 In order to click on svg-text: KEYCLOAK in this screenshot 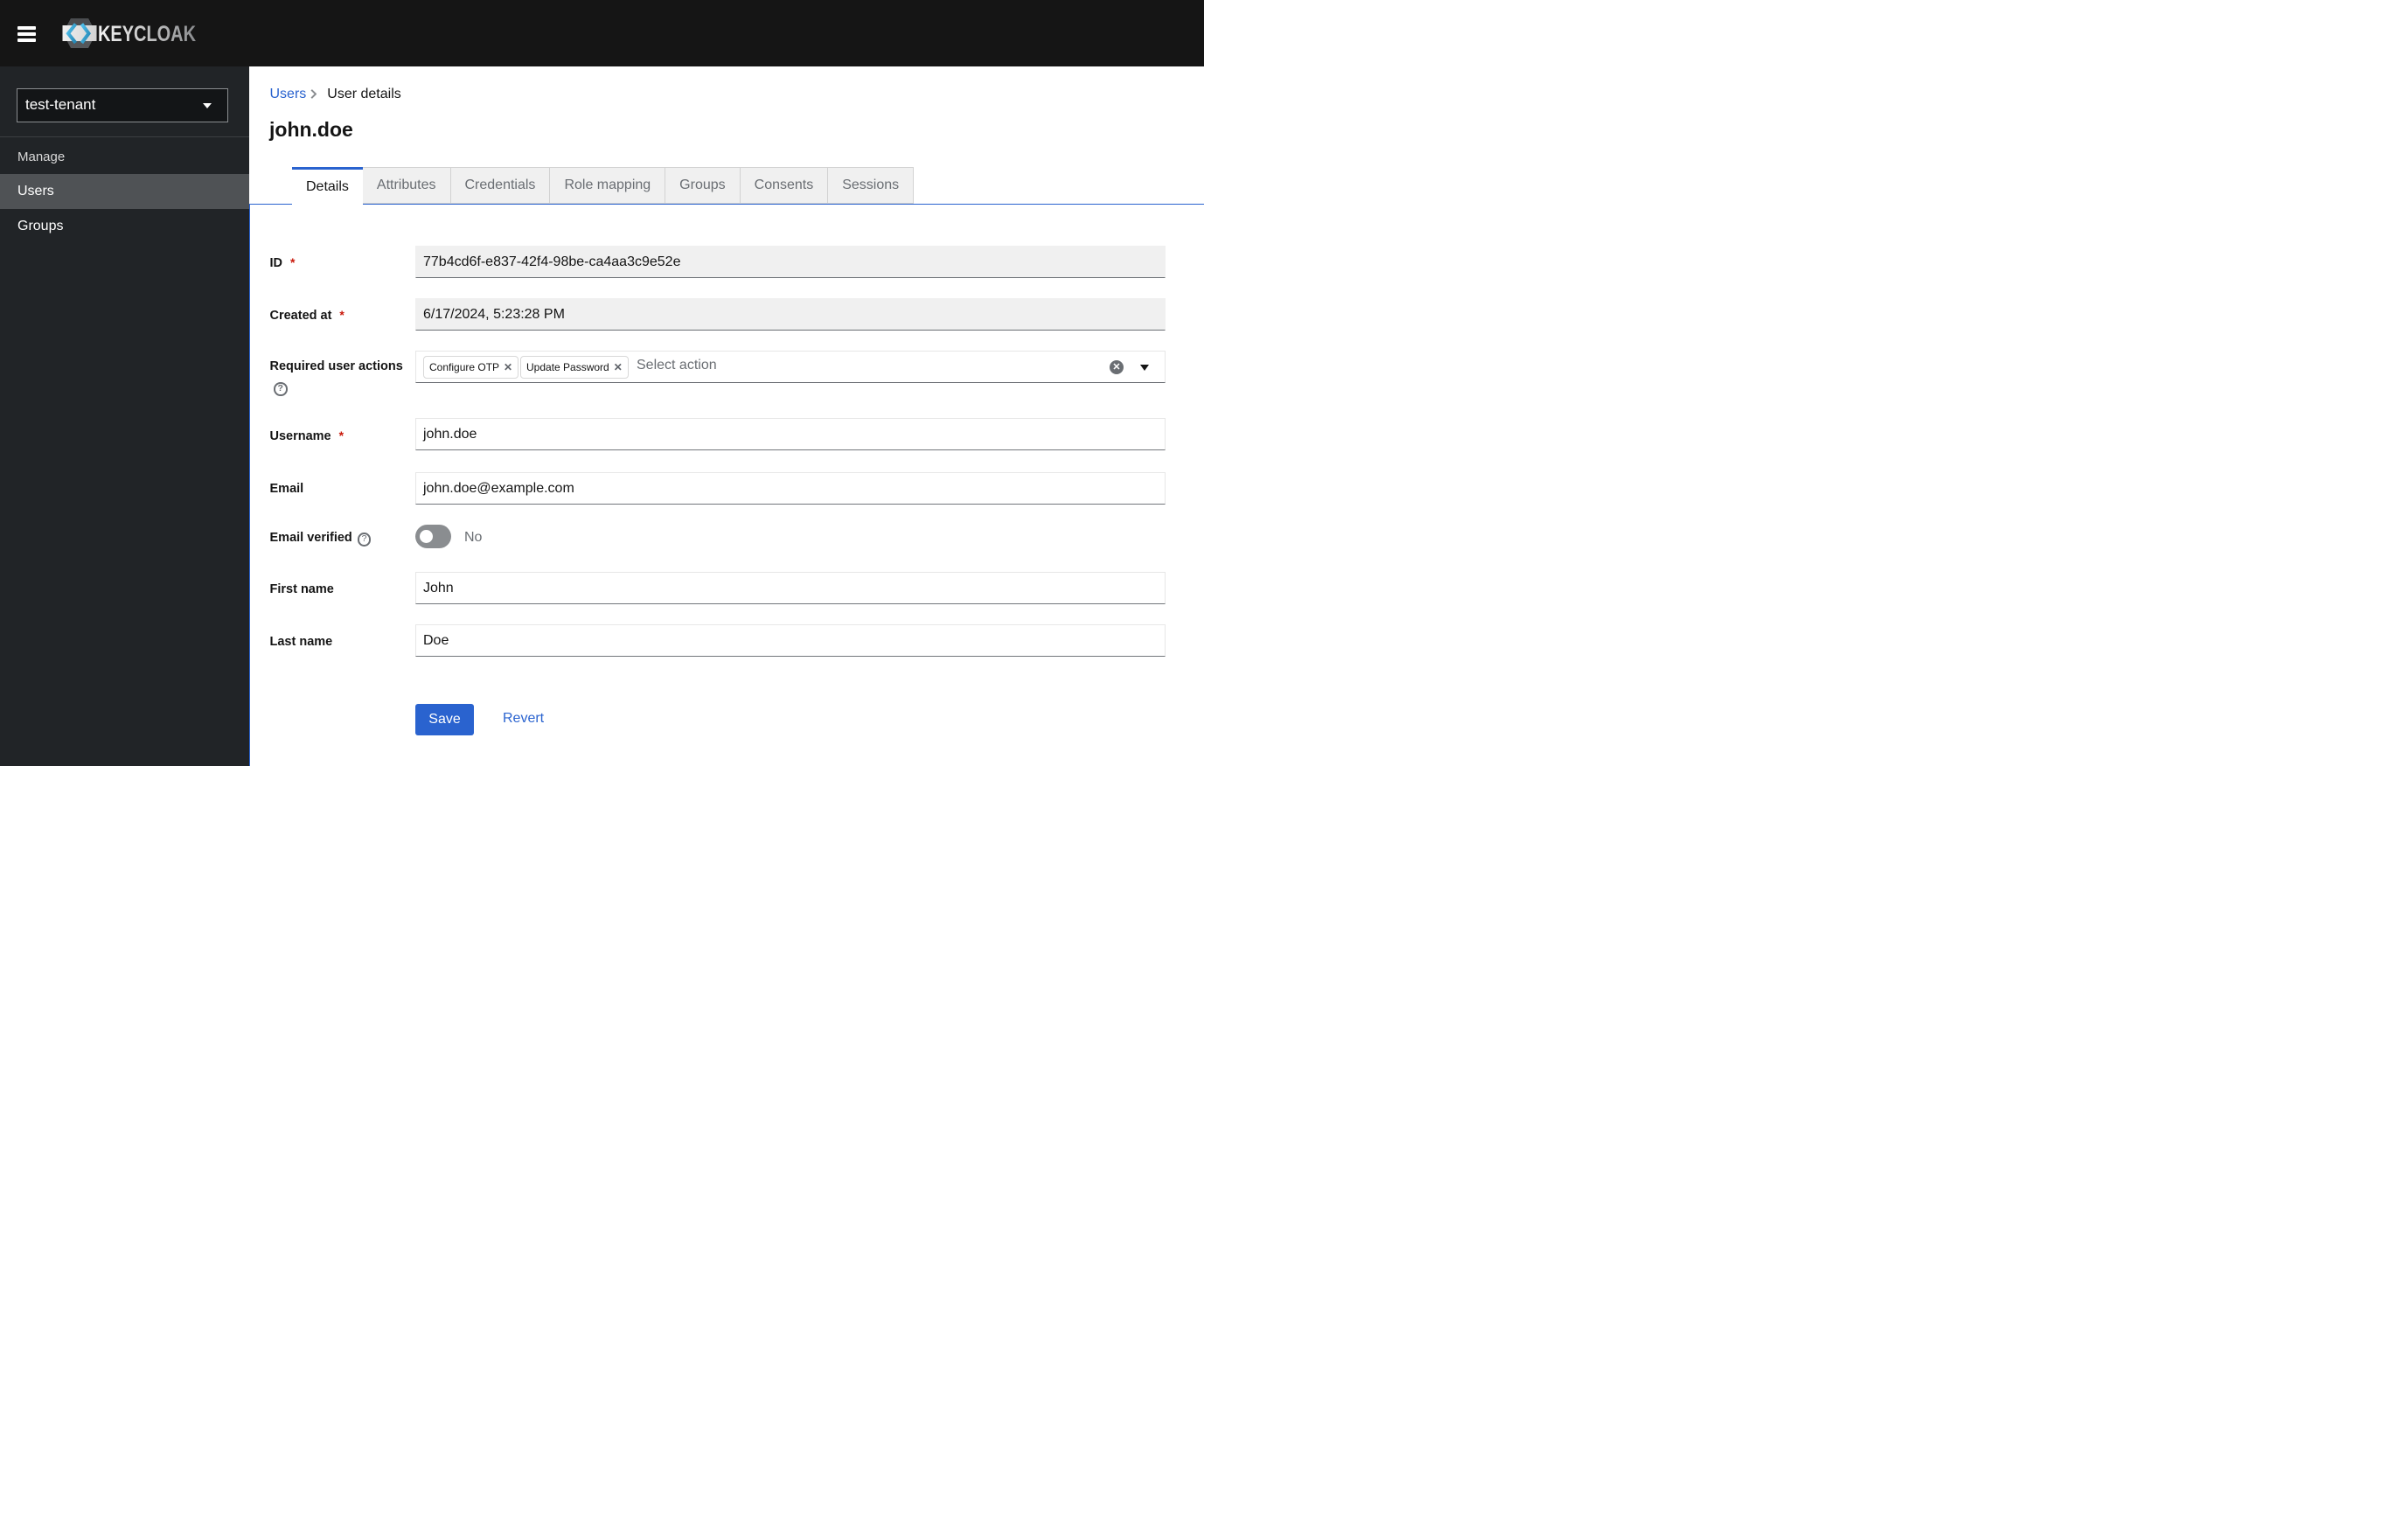, I will do `click(147, 34)`.